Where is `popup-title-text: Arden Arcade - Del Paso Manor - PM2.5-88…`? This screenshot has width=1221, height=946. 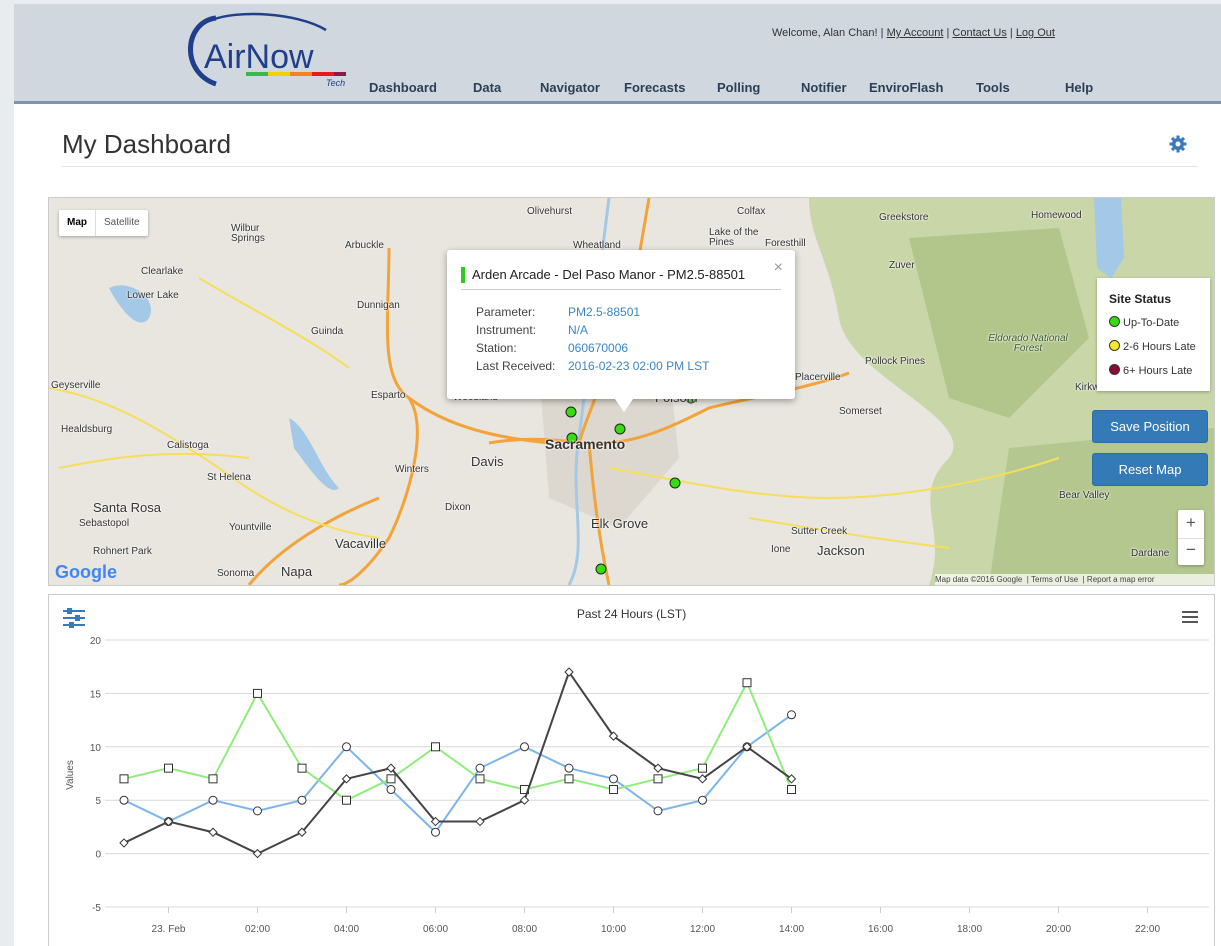
popup-title-text: Arden Arcade - Del Paso Manor - PM2.5-88… is located at coordinates (609, 274).